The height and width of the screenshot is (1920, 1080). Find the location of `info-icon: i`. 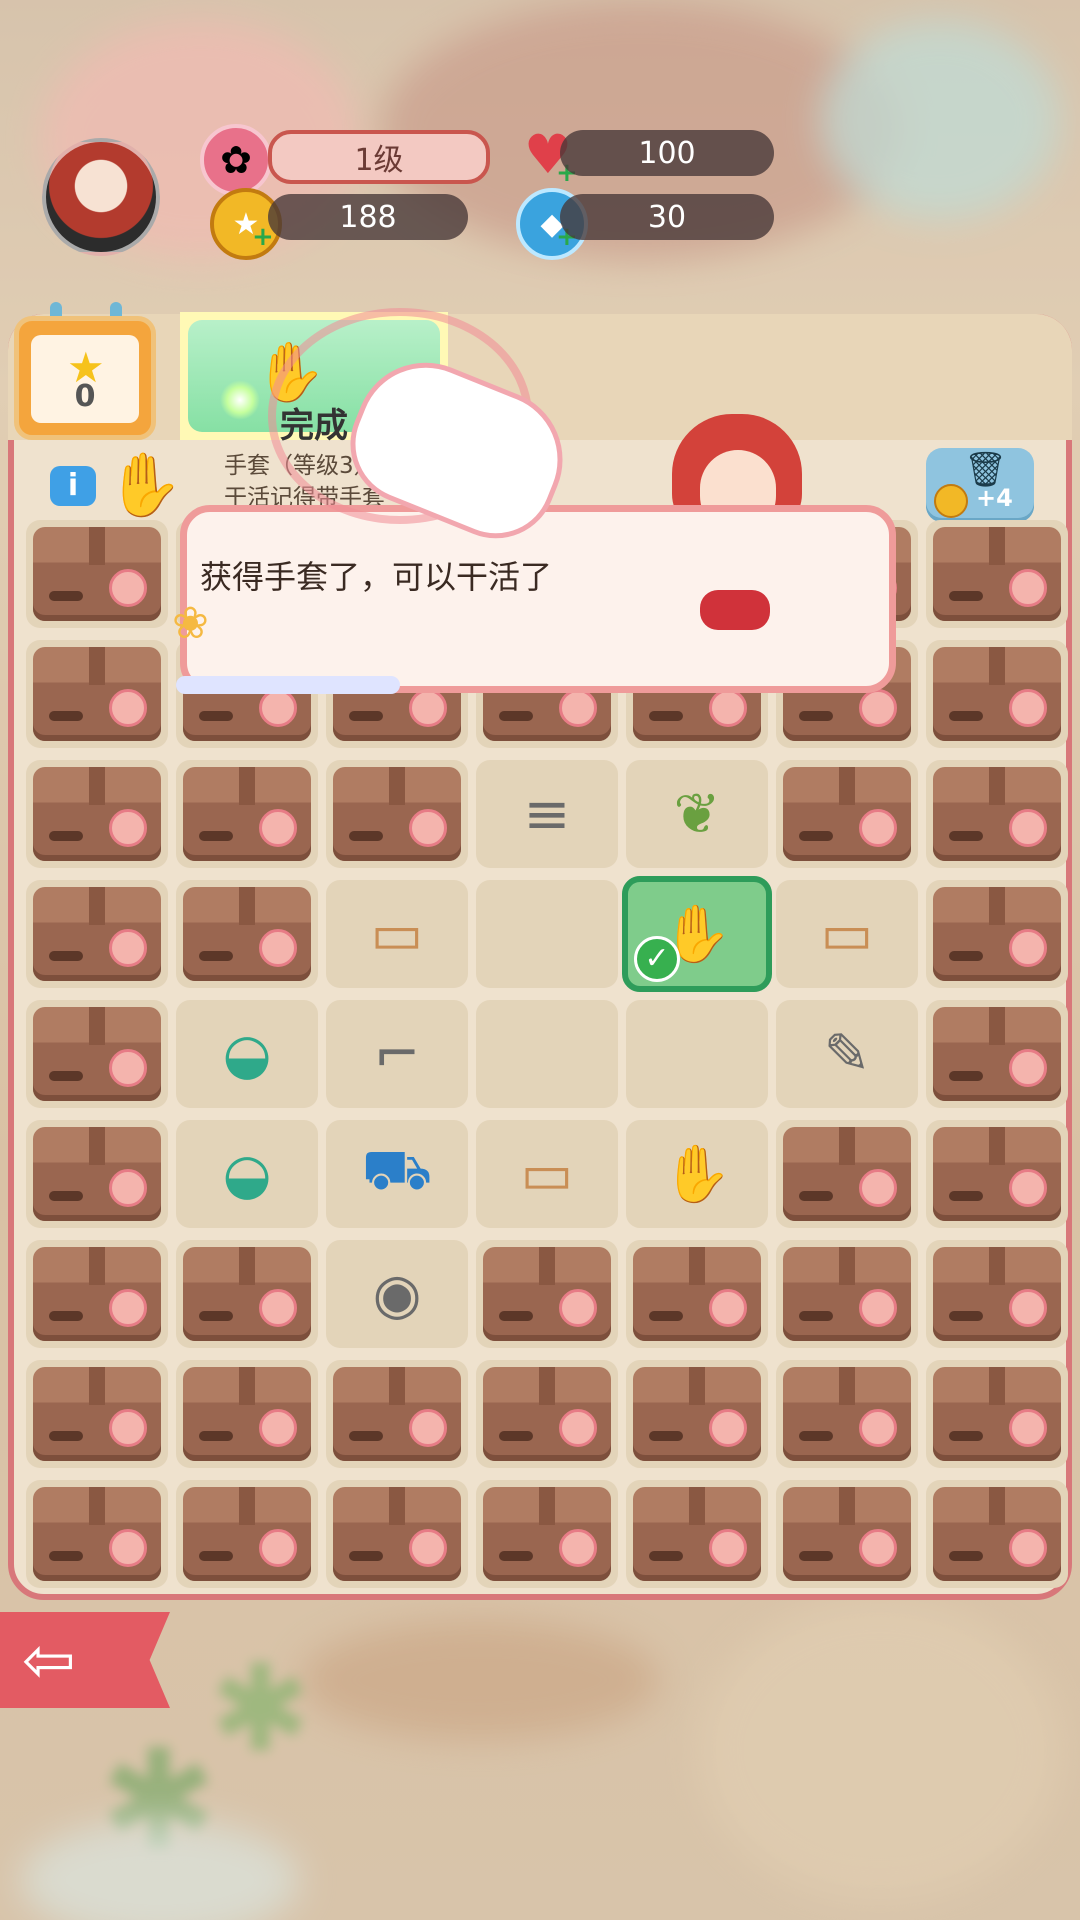

info-icon: i is located at coordinates (73, 486).